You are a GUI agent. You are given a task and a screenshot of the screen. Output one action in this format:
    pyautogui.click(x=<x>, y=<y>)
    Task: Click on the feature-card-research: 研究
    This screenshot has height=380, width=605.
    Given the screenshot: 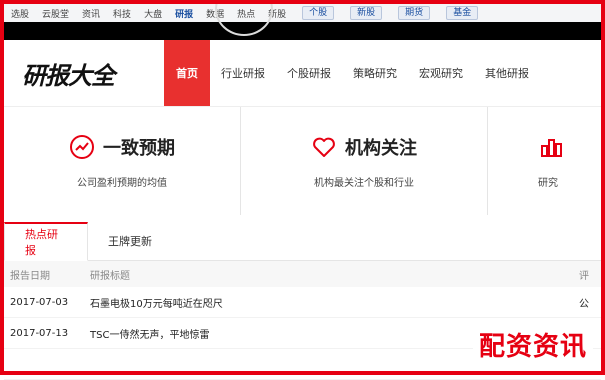 What is the action you would take?
    pyautogui.click(x=545, y=161)
    